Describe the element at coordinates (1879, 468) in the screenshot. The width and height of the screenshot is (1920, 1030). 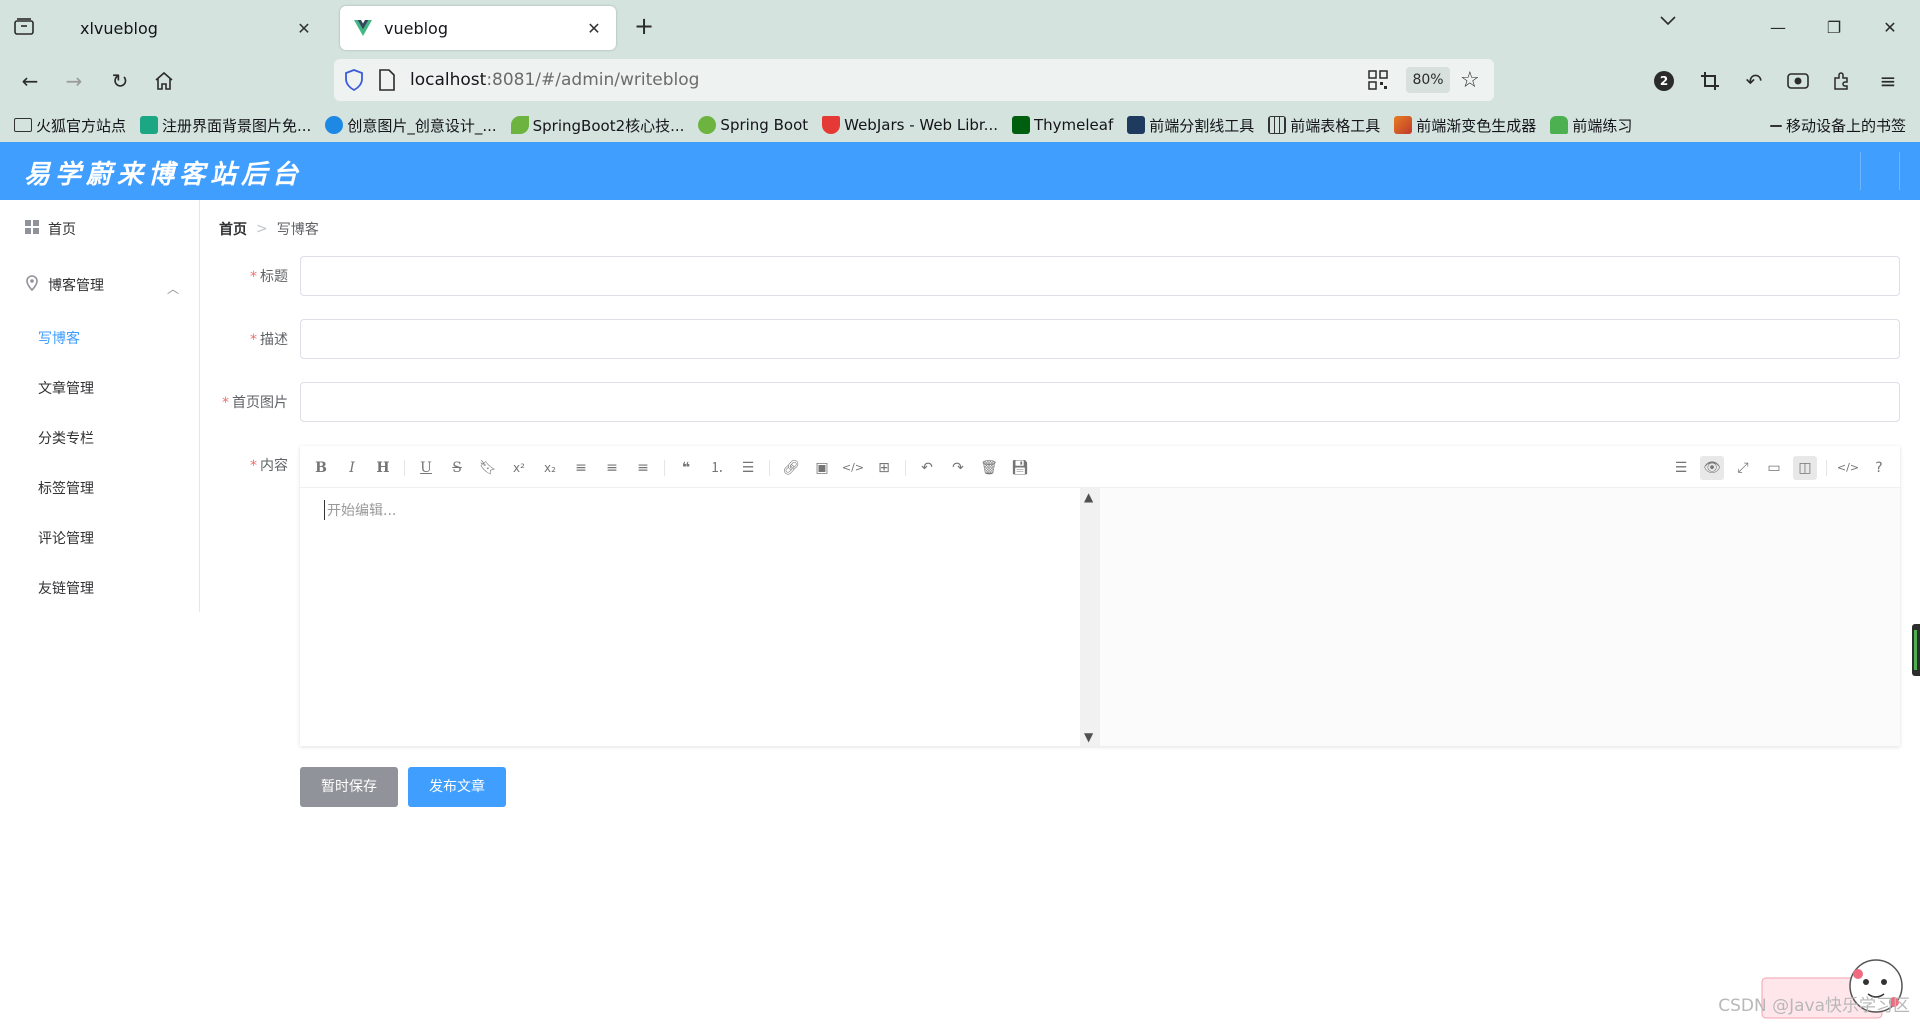
I see `help-icon: ?` at that location.